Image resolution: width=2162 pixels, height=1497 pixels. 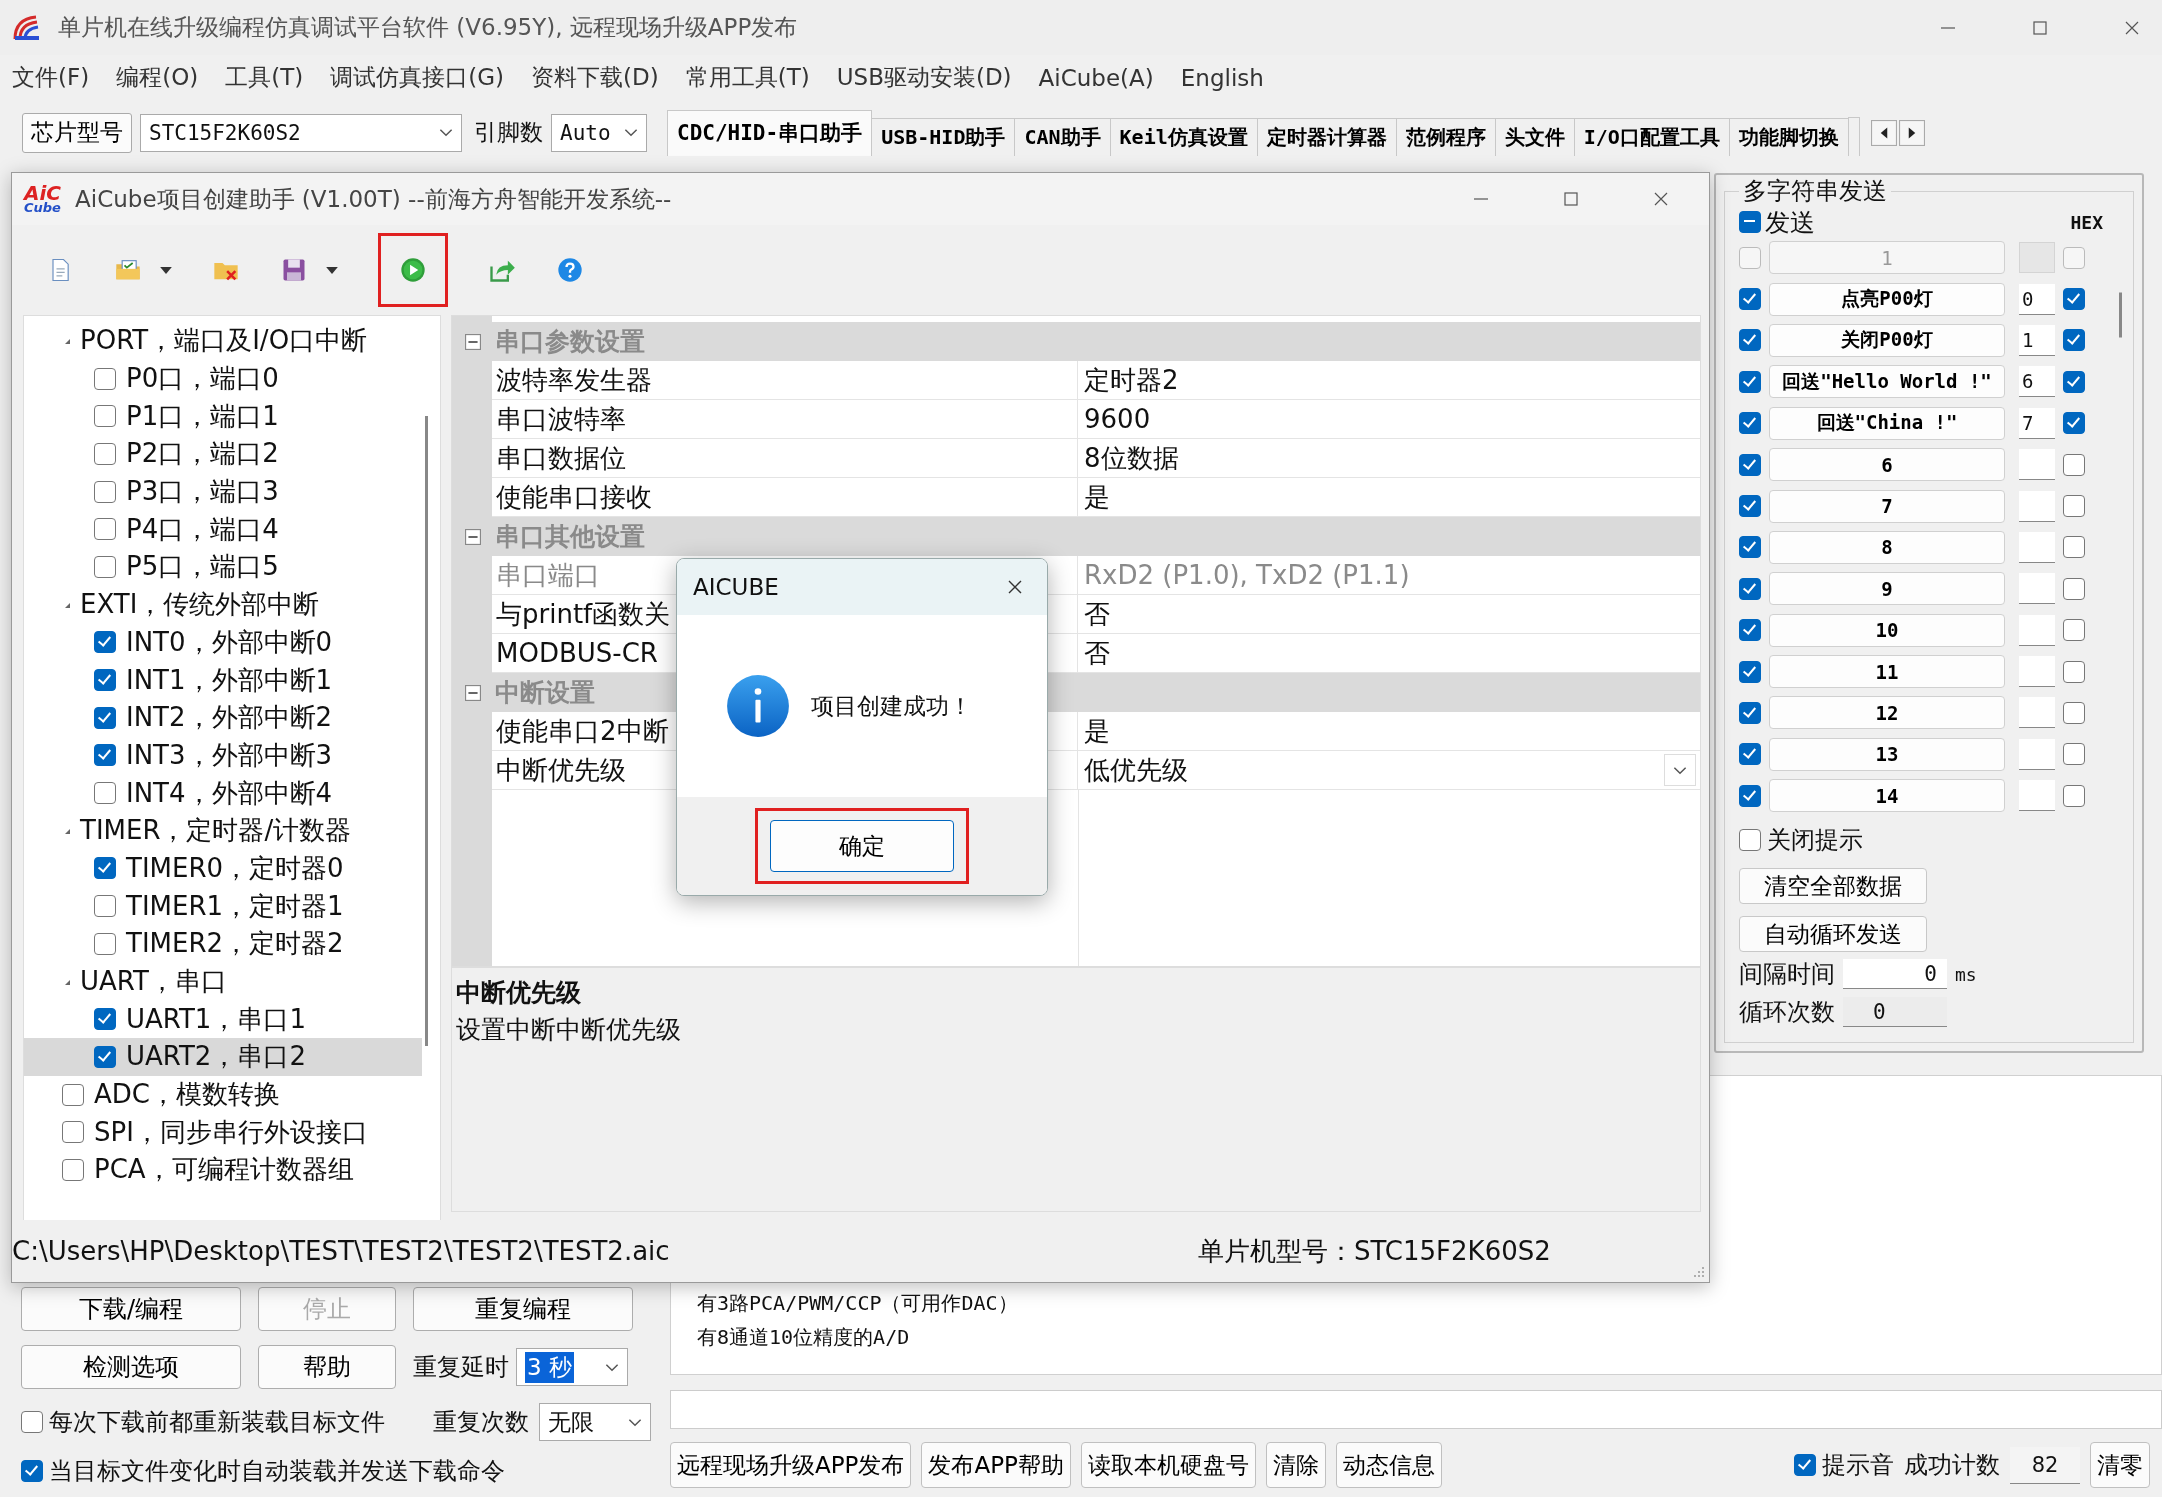 What do you see at coordinates (216, 1019) in the screenshot?
I see `tree-item: UART1，串口1` at bounding box center [216, 1019].